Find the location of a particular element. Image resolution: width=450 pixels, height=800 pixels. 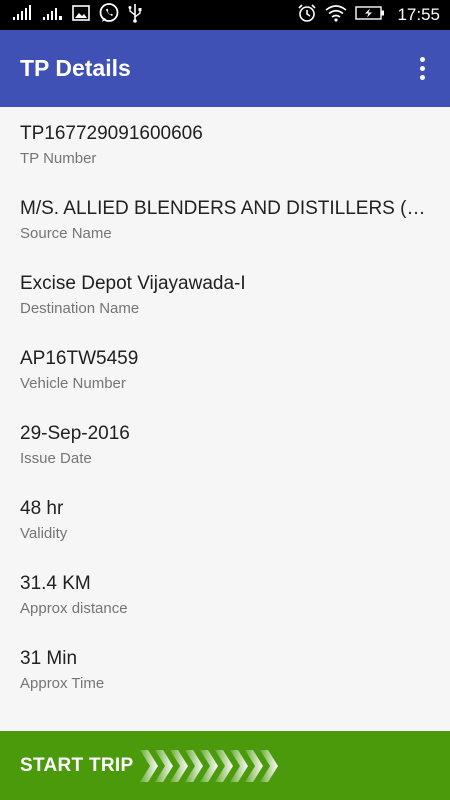

more-vert-icon is located at coordinates (422, 69).